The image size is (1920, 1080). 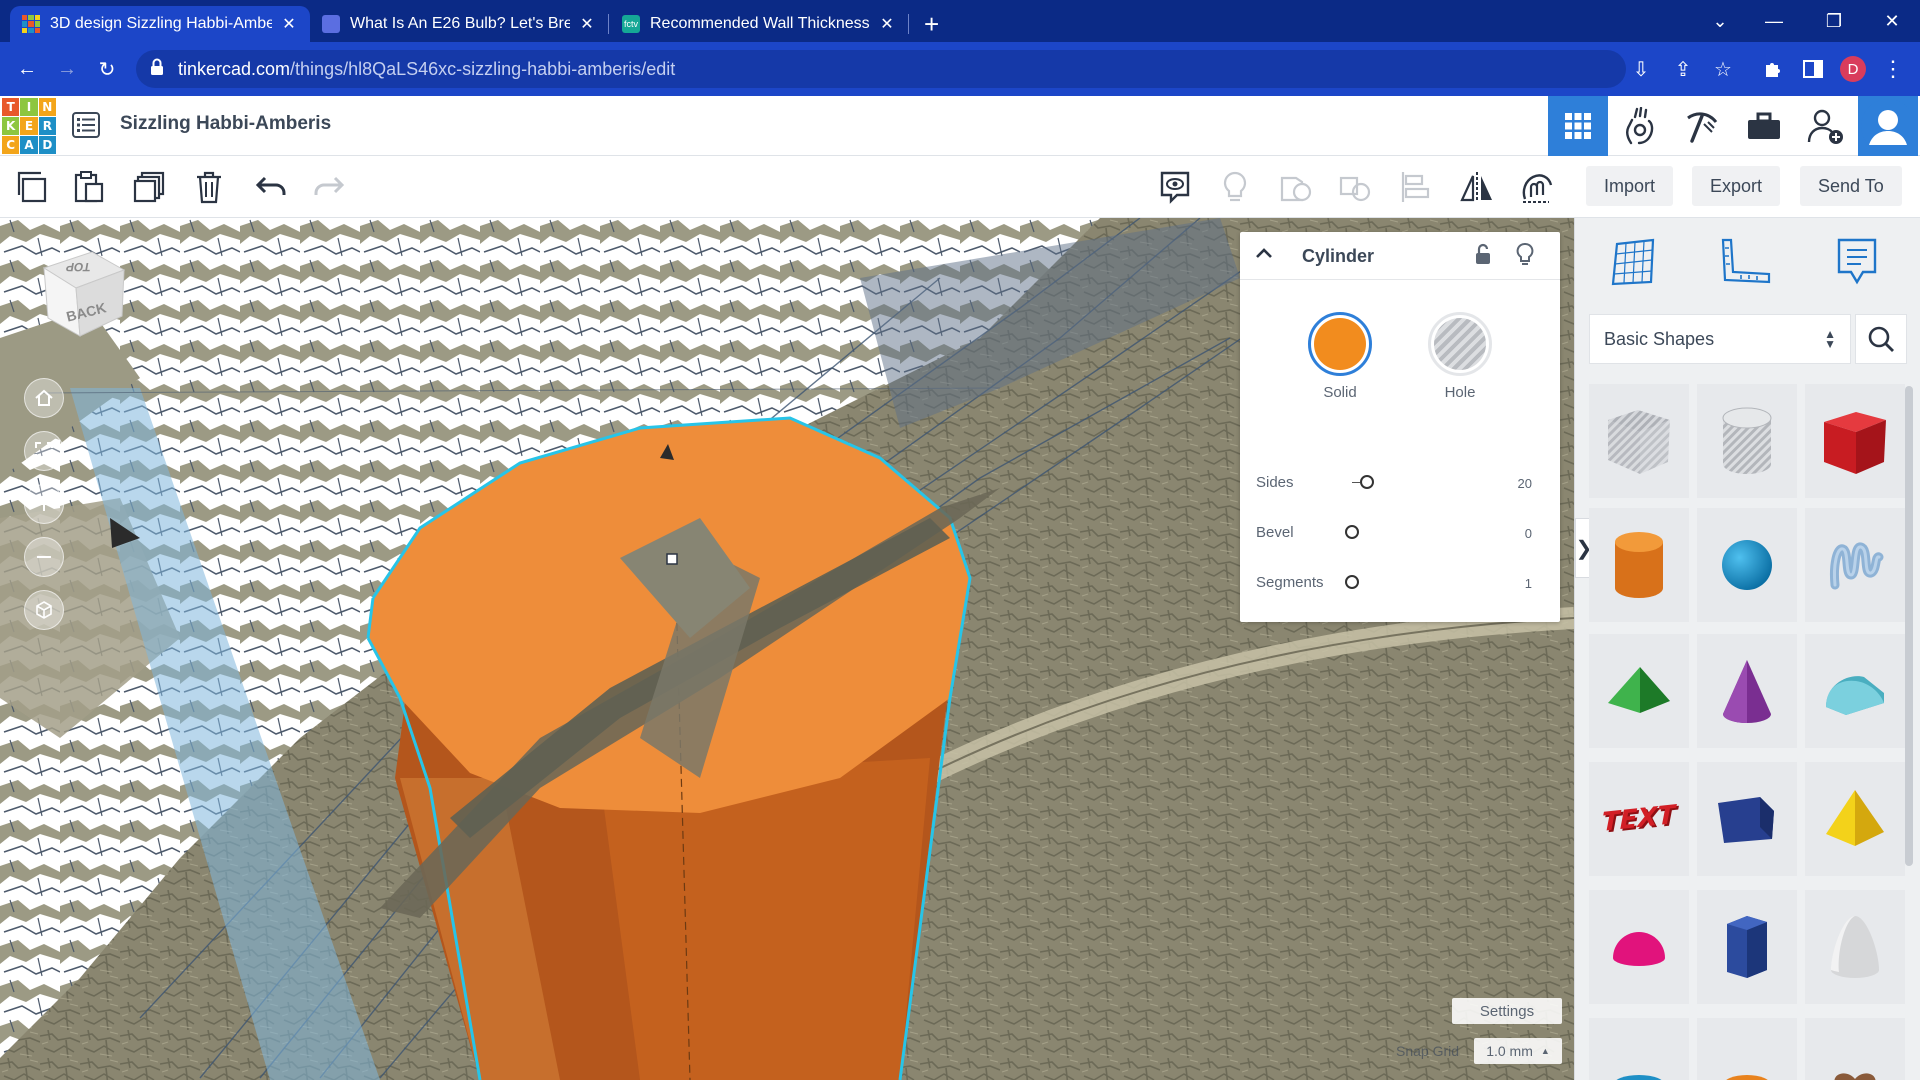 What do you see at coordinates (157, 67) in the screenshot?
I see `lock-icon` at bounding box center [157, 67].